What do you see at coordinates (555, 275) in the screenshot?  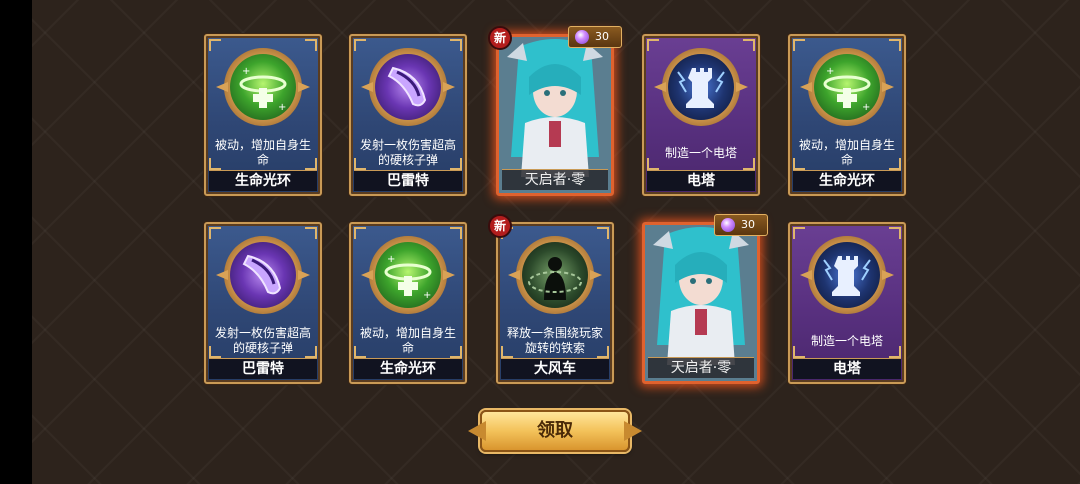 I see `chain-icon` at bounding box center [555, 275].